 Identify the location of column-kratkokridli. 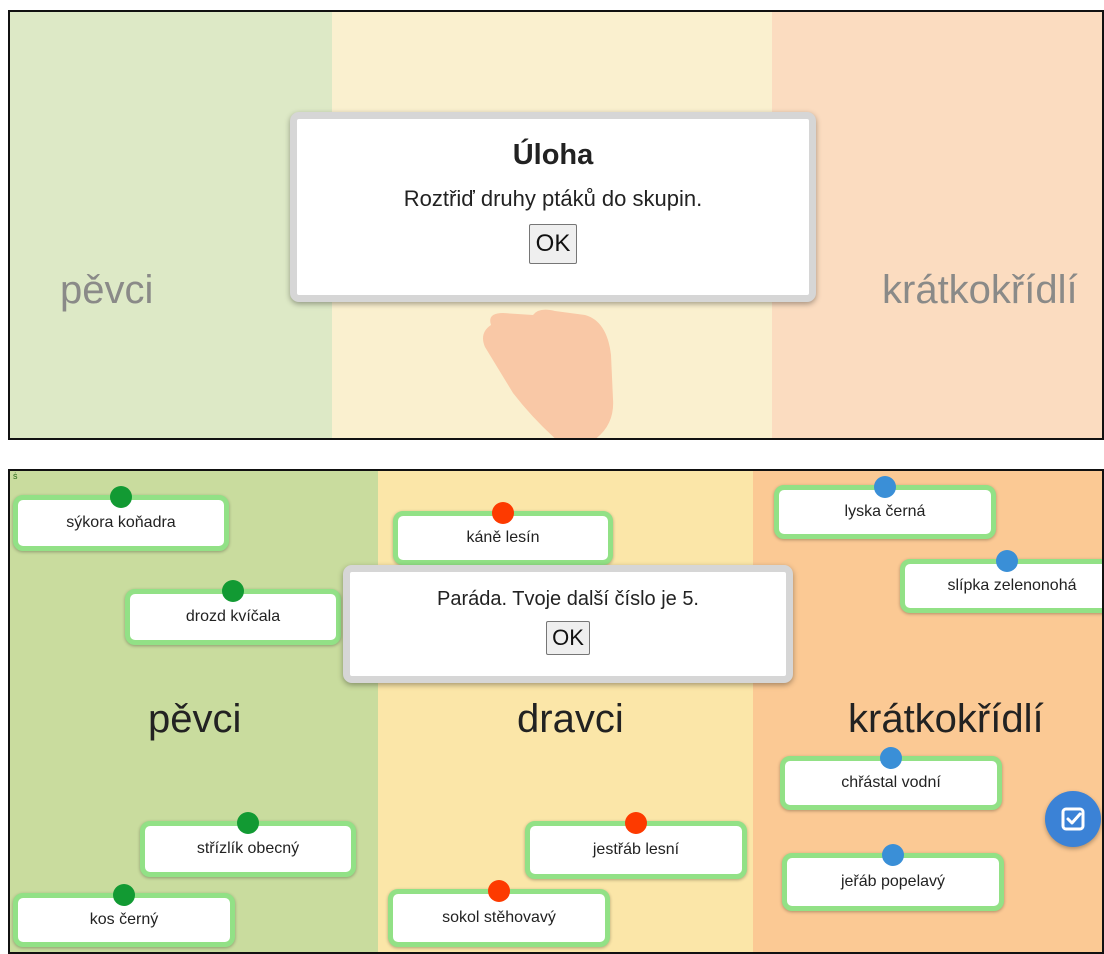
(937, 225).